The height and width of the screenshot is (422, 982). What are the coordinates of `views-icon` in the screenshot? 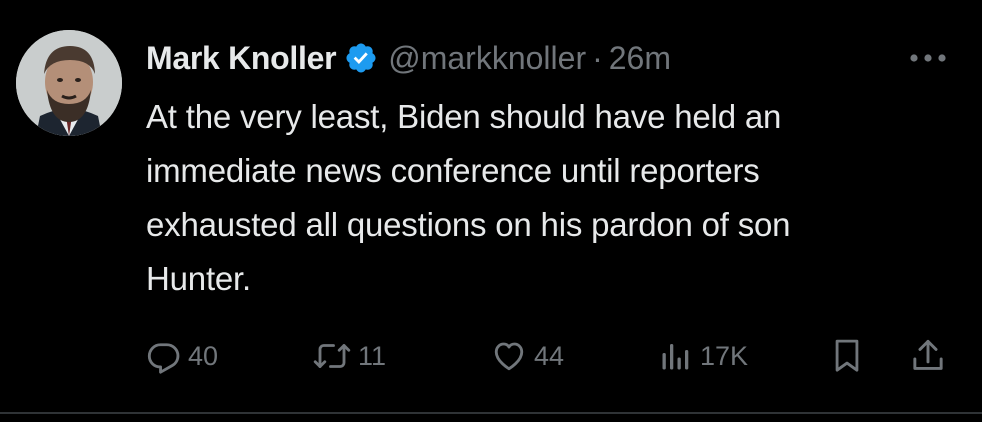 It's located at (676, 356).